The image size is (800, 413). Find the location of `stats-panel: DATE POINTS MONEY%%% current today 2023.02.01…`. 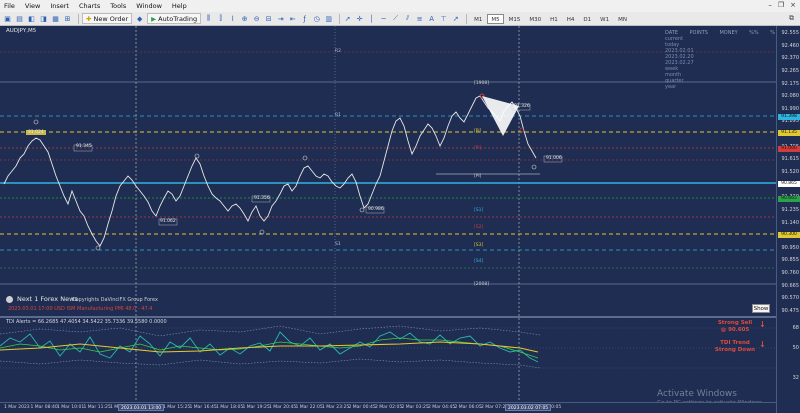

stats-panel: DATE POINTS MONEY%%% current today 2023.02.01… is located at coordinates (720, 60).